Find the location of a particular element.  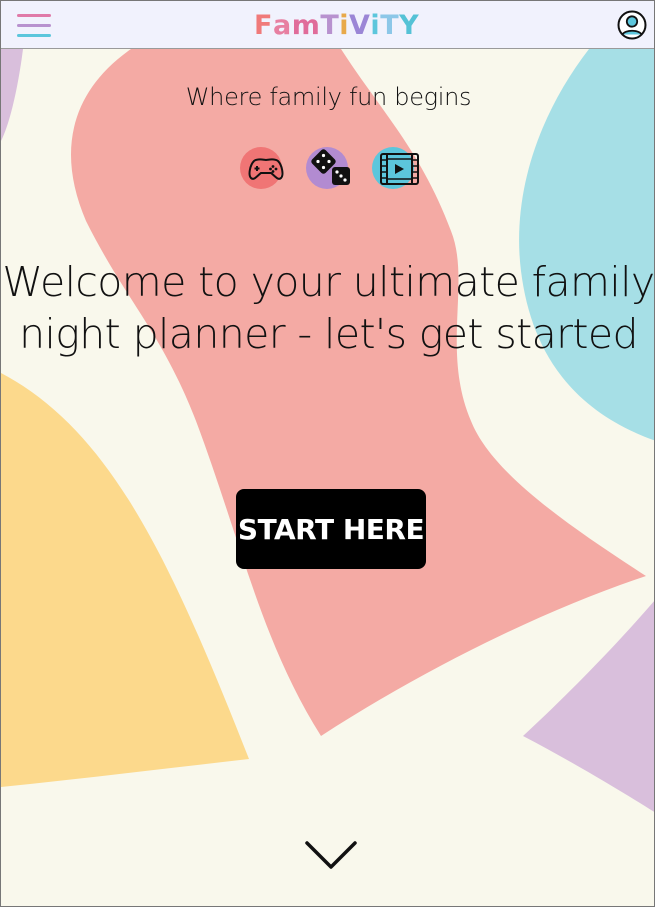

film-video-icon is located at coordinates (395, 168).